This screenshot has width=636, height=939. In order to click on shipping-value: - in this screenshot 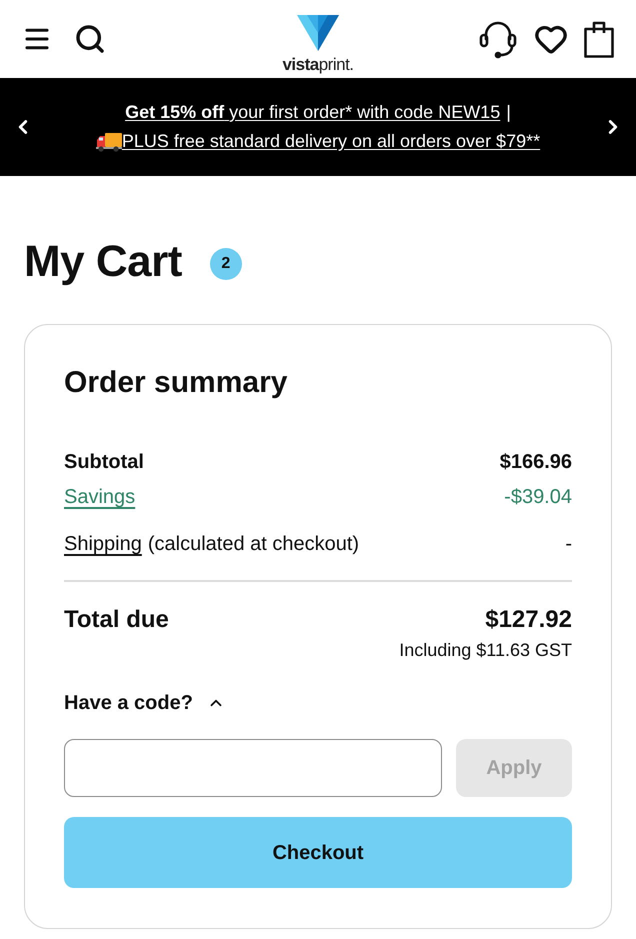, I will do `click(568, 544)`.